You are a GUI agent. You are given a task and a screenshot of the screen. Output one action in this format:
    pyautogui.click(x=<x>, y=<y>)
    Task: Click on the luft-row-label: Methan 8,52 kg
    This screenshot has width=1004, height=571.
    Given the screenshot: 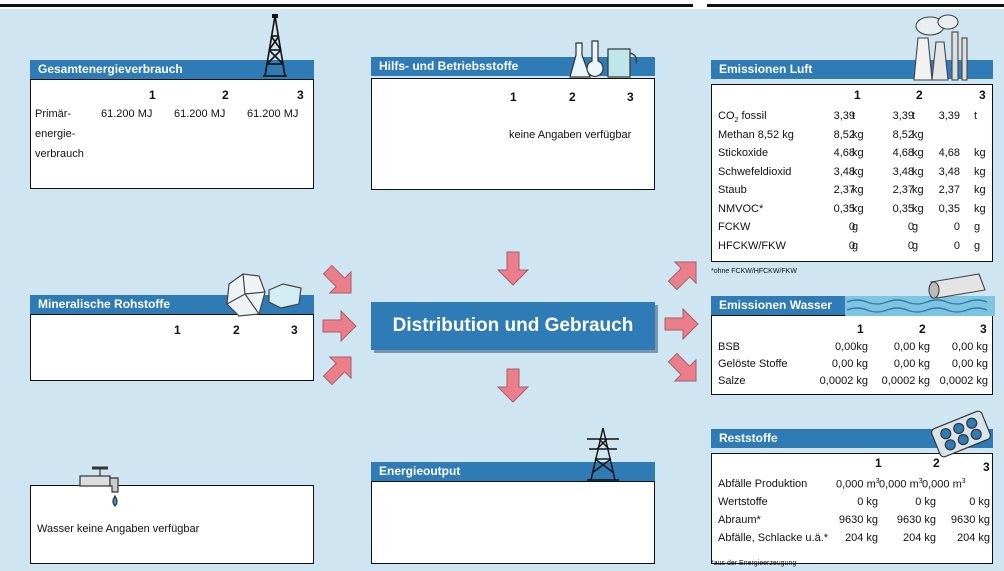 What is the action you would take?
    pyautogui.click(x=756, y=134)
    